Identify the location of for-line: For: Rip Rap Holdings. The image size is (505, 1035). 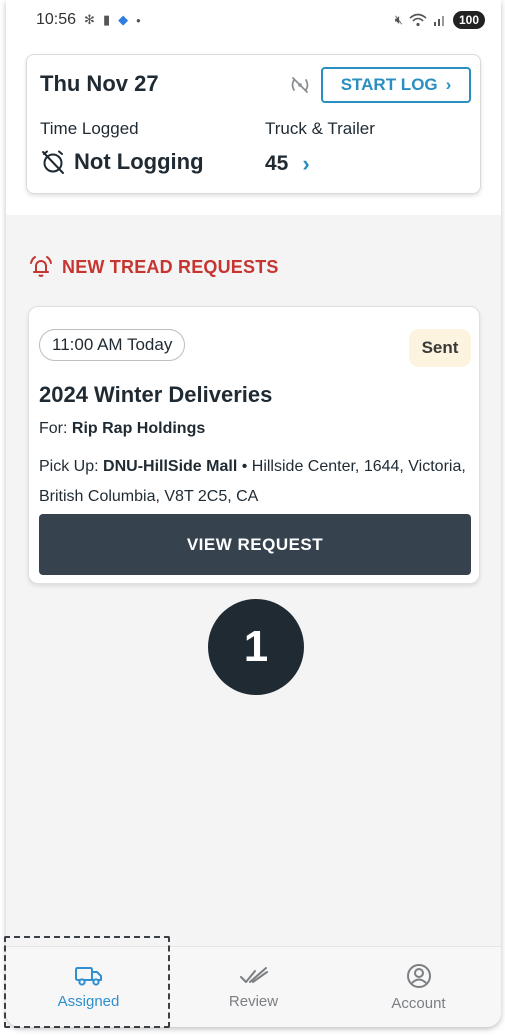
(122, 429).